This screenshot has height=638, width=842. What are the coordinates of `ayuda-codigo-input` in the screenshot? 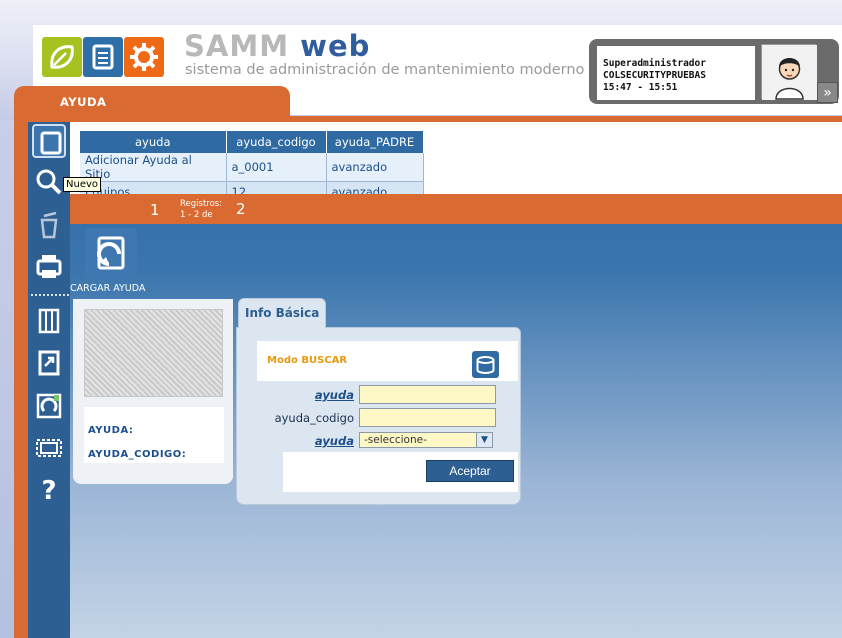 It's located at (427, 417).